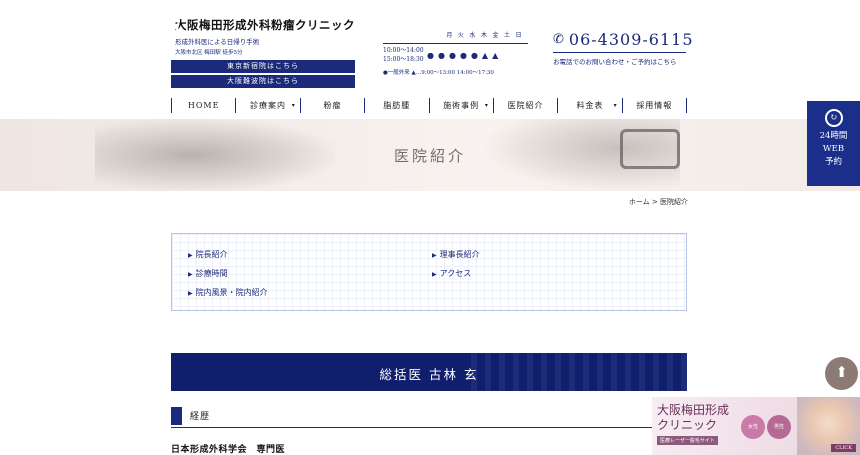  I want to click on nav-item-treatment: 診療案内 ▾, so click(267, 105).